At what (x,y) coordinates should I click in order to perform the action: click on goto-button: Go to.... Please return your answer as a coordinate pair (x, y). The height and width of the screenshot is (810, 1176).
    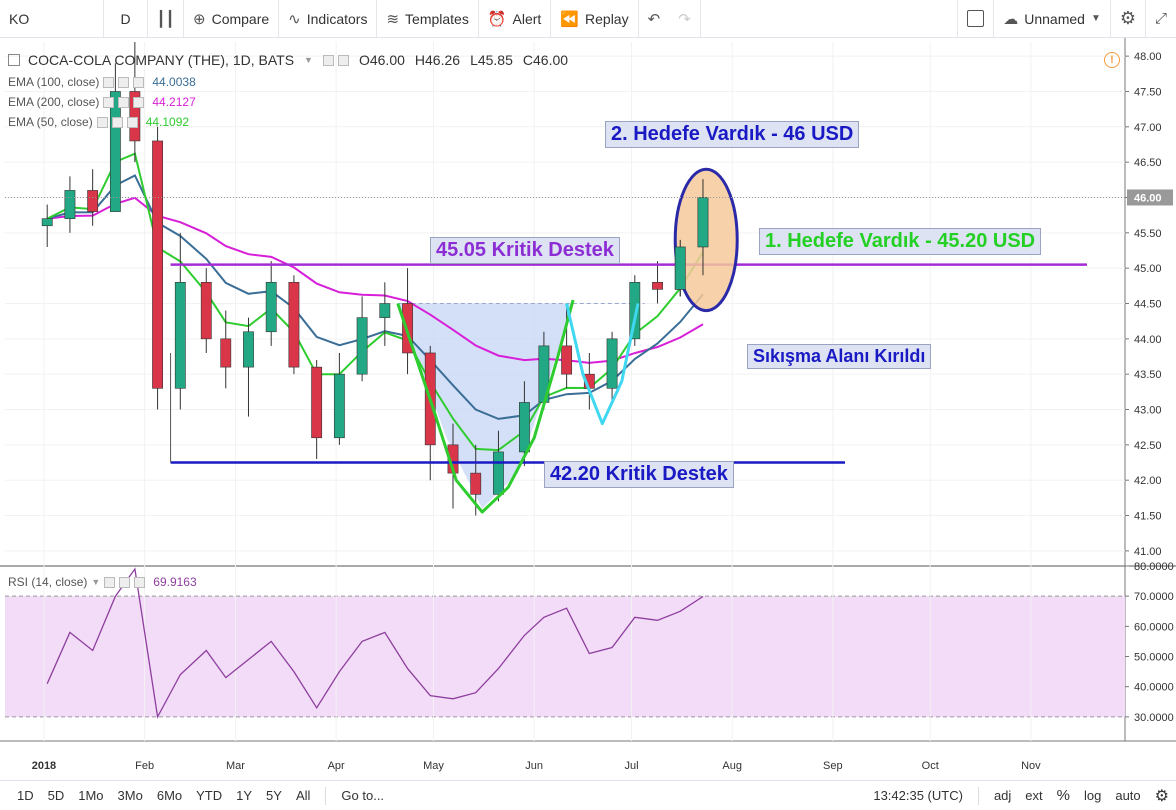
    Looking at the image, I should click on (362, 795).